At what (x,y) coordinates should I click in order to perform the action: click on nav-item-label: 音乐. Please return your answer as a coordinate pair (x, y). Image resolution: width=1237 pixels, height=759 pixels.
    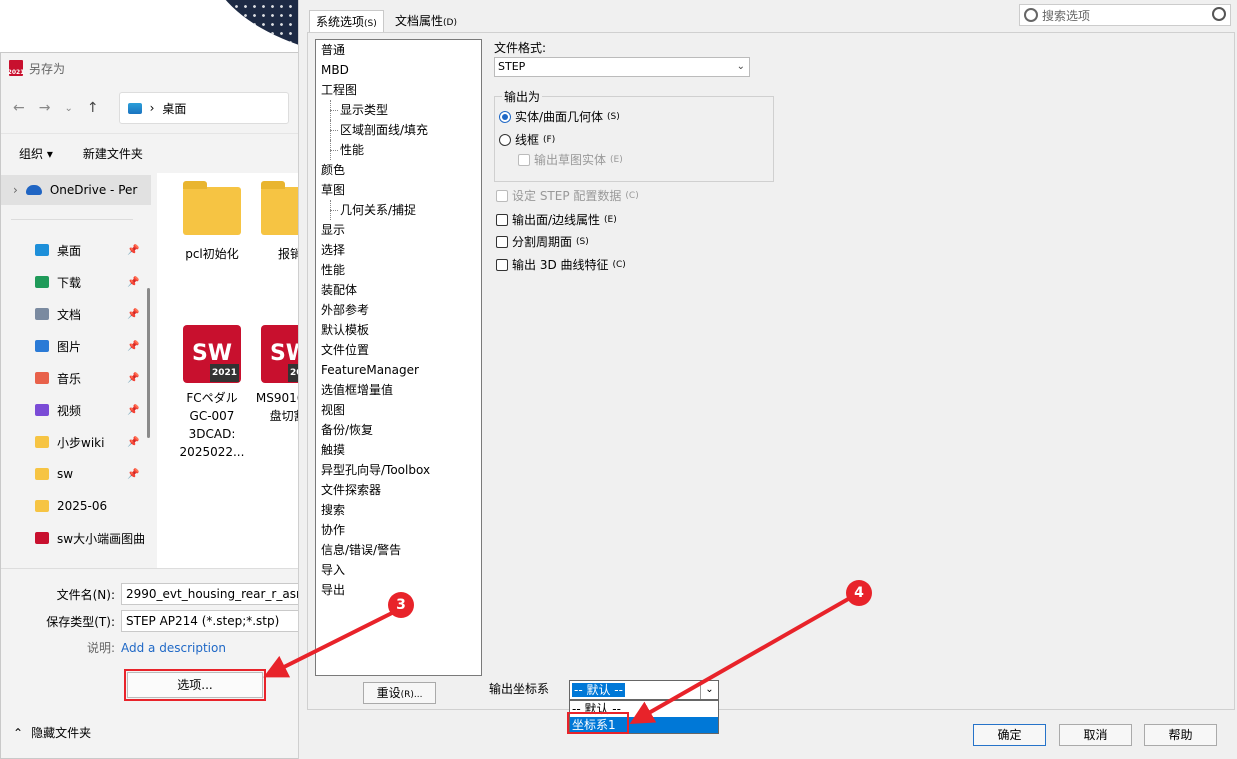
    Looking at the image, I should click on (69, 378).